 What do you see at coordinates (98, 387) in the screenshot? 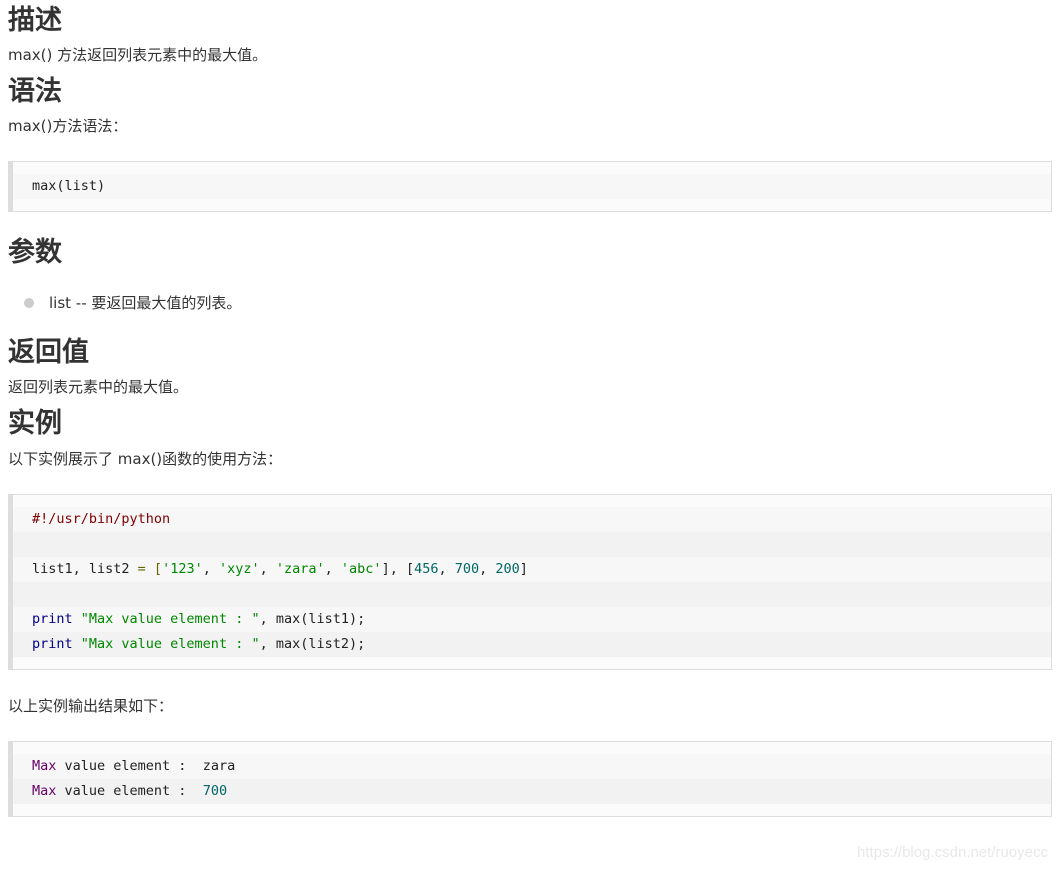
I see `return-value-text: 返回列表元素中的最大值。` at bounding box center [98, 387].